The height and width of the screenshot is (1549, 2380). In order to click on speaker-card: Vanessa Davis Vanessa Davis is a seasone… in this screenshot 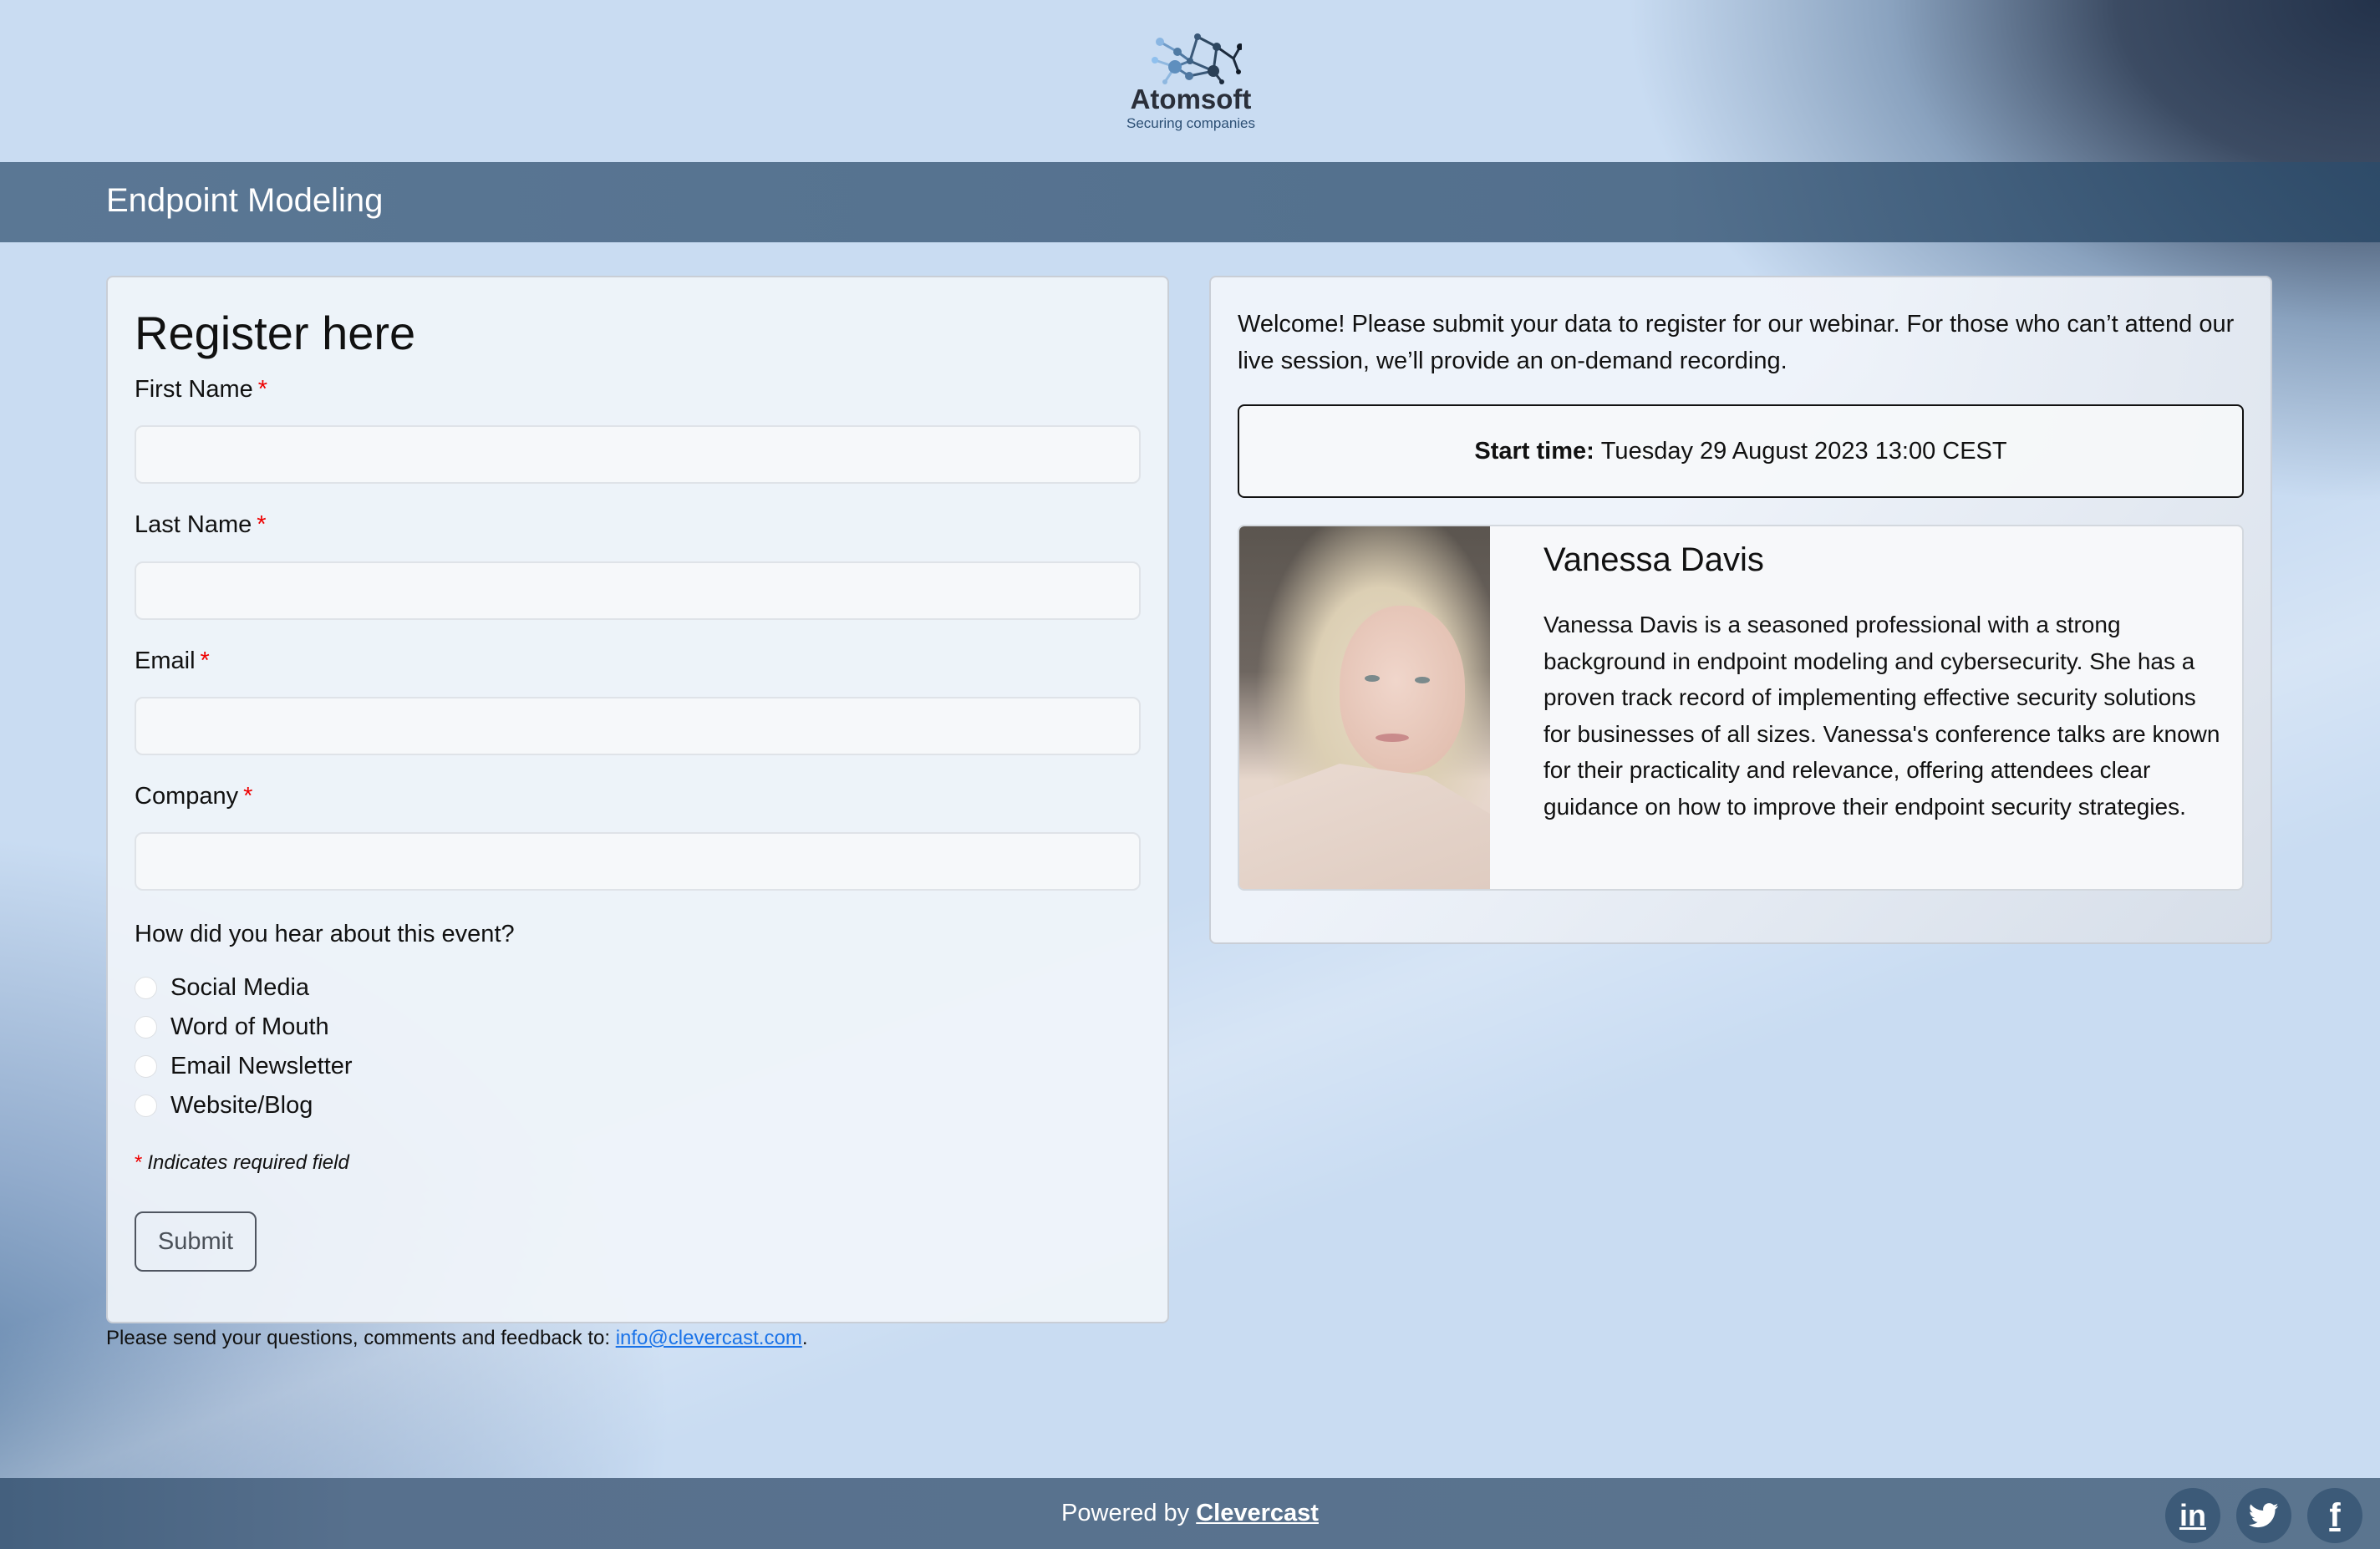, I will do `click(1741, 708)`.